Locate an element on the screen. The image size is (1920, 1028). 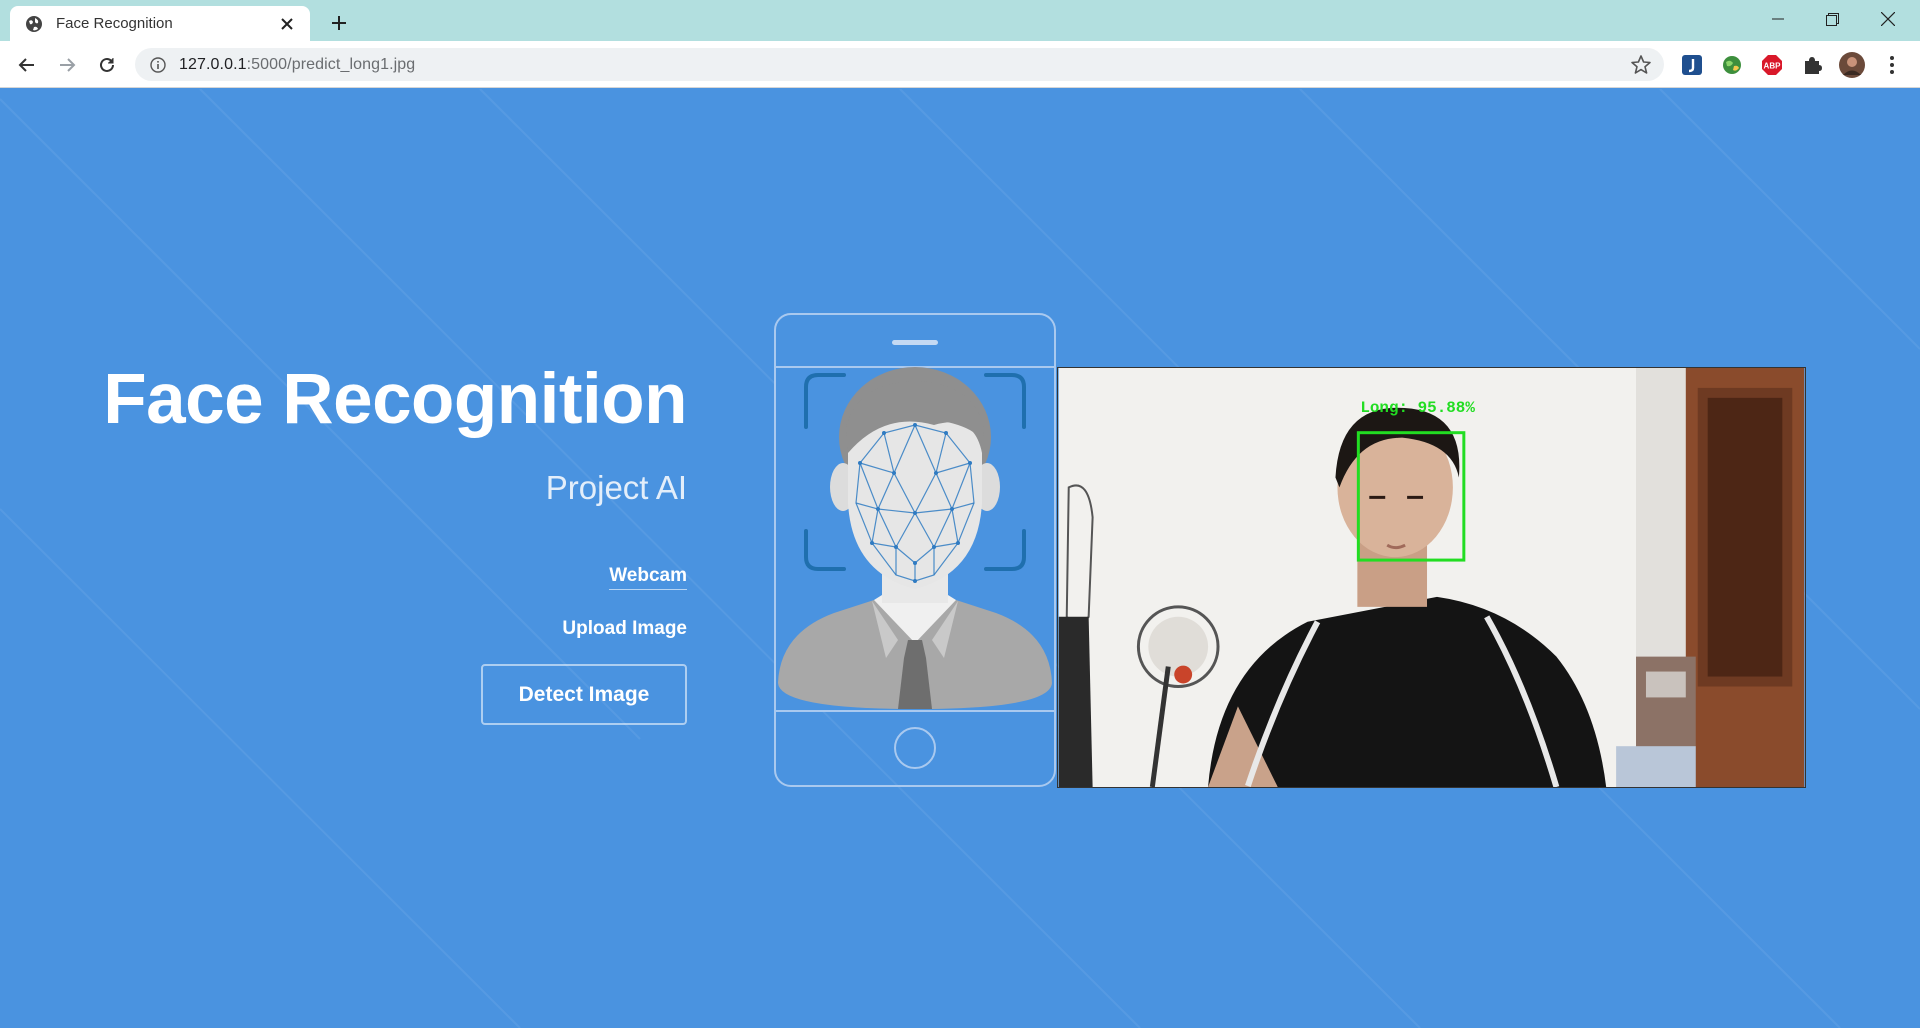
minimize-icon is located at coordinates (1778, 19).